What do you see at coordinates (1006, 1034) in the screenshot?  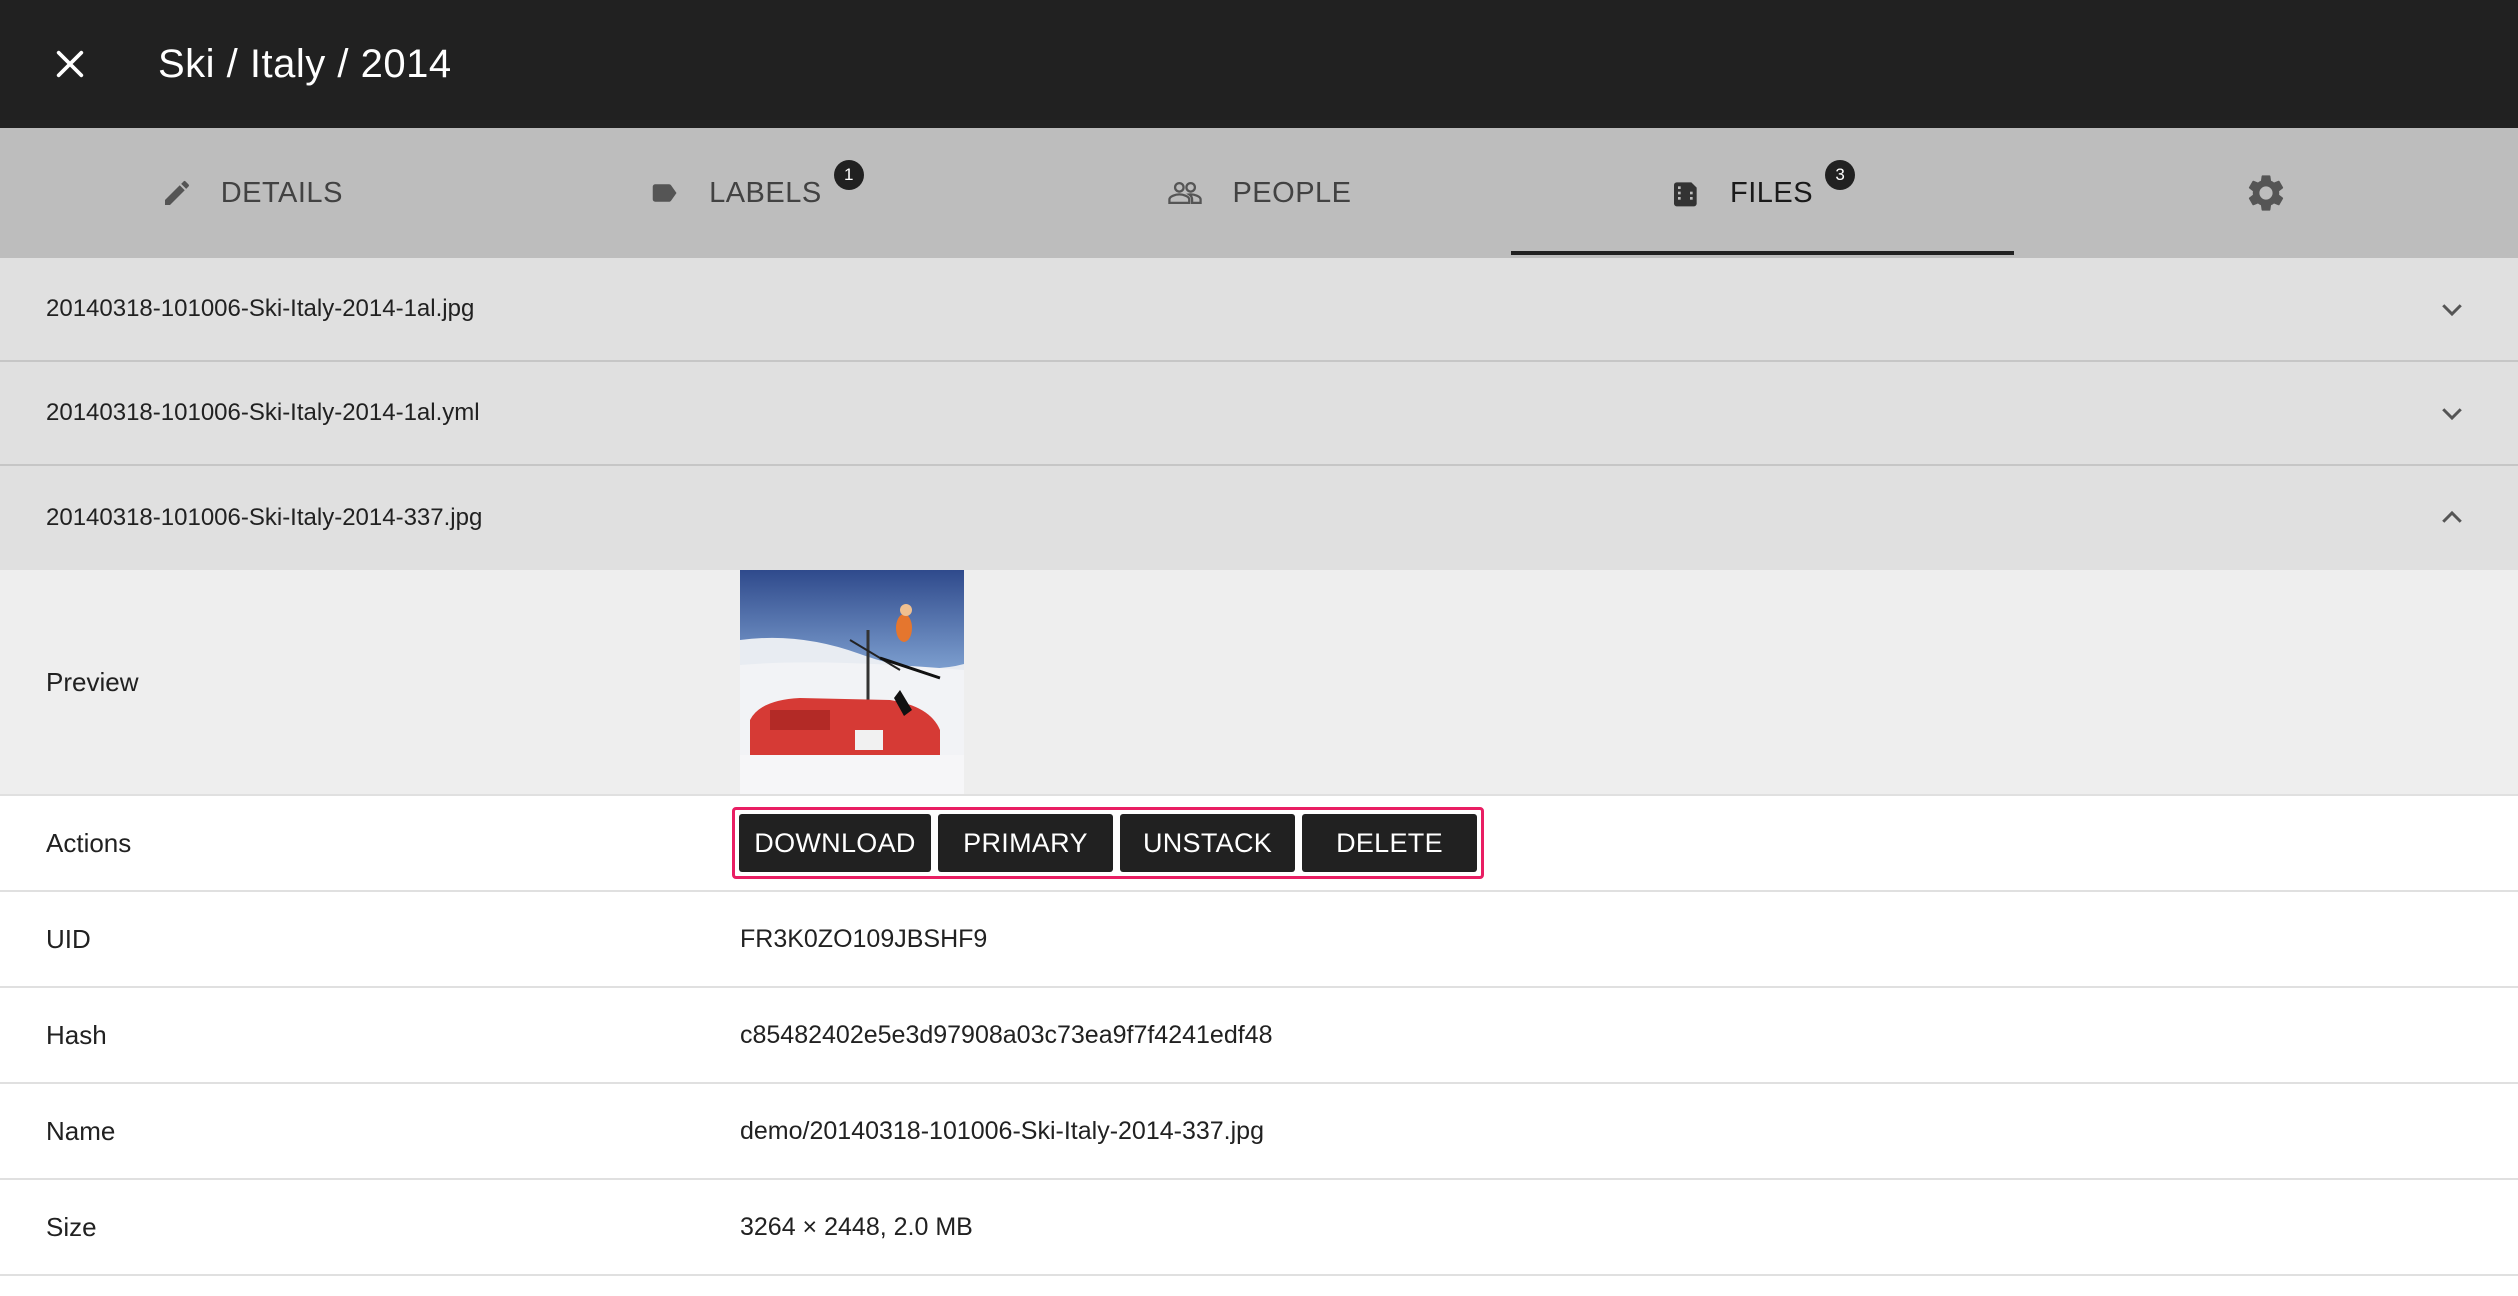 I see `hash-value: c85482402e5e3d97908a03c73ea9f7f4241edf48` at bounding box center [1006, 1034].